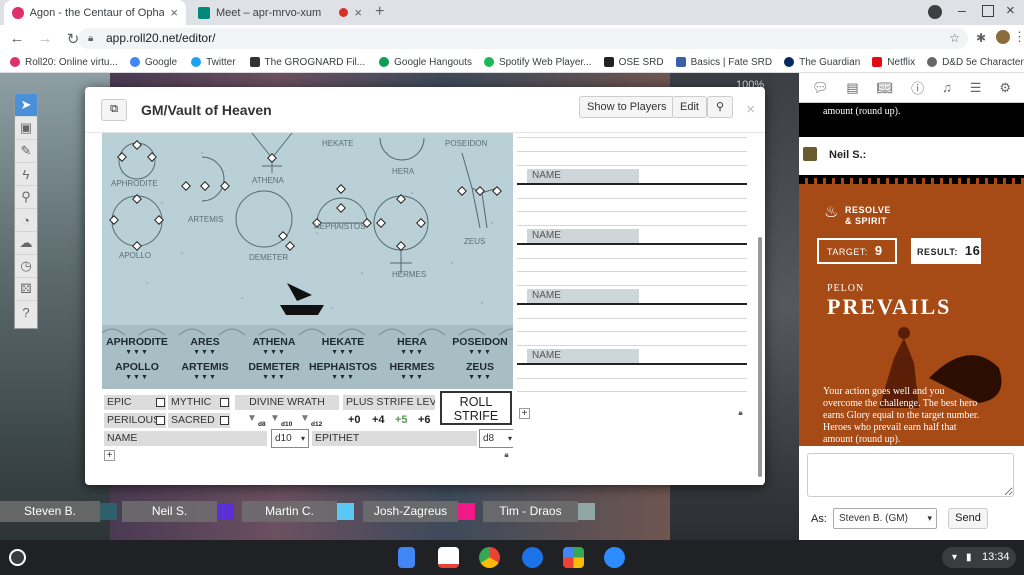  What do you see at coordinates (26, 312) in the screenshot?
I see `help-icon: ?` at bounding box center [26, 312].